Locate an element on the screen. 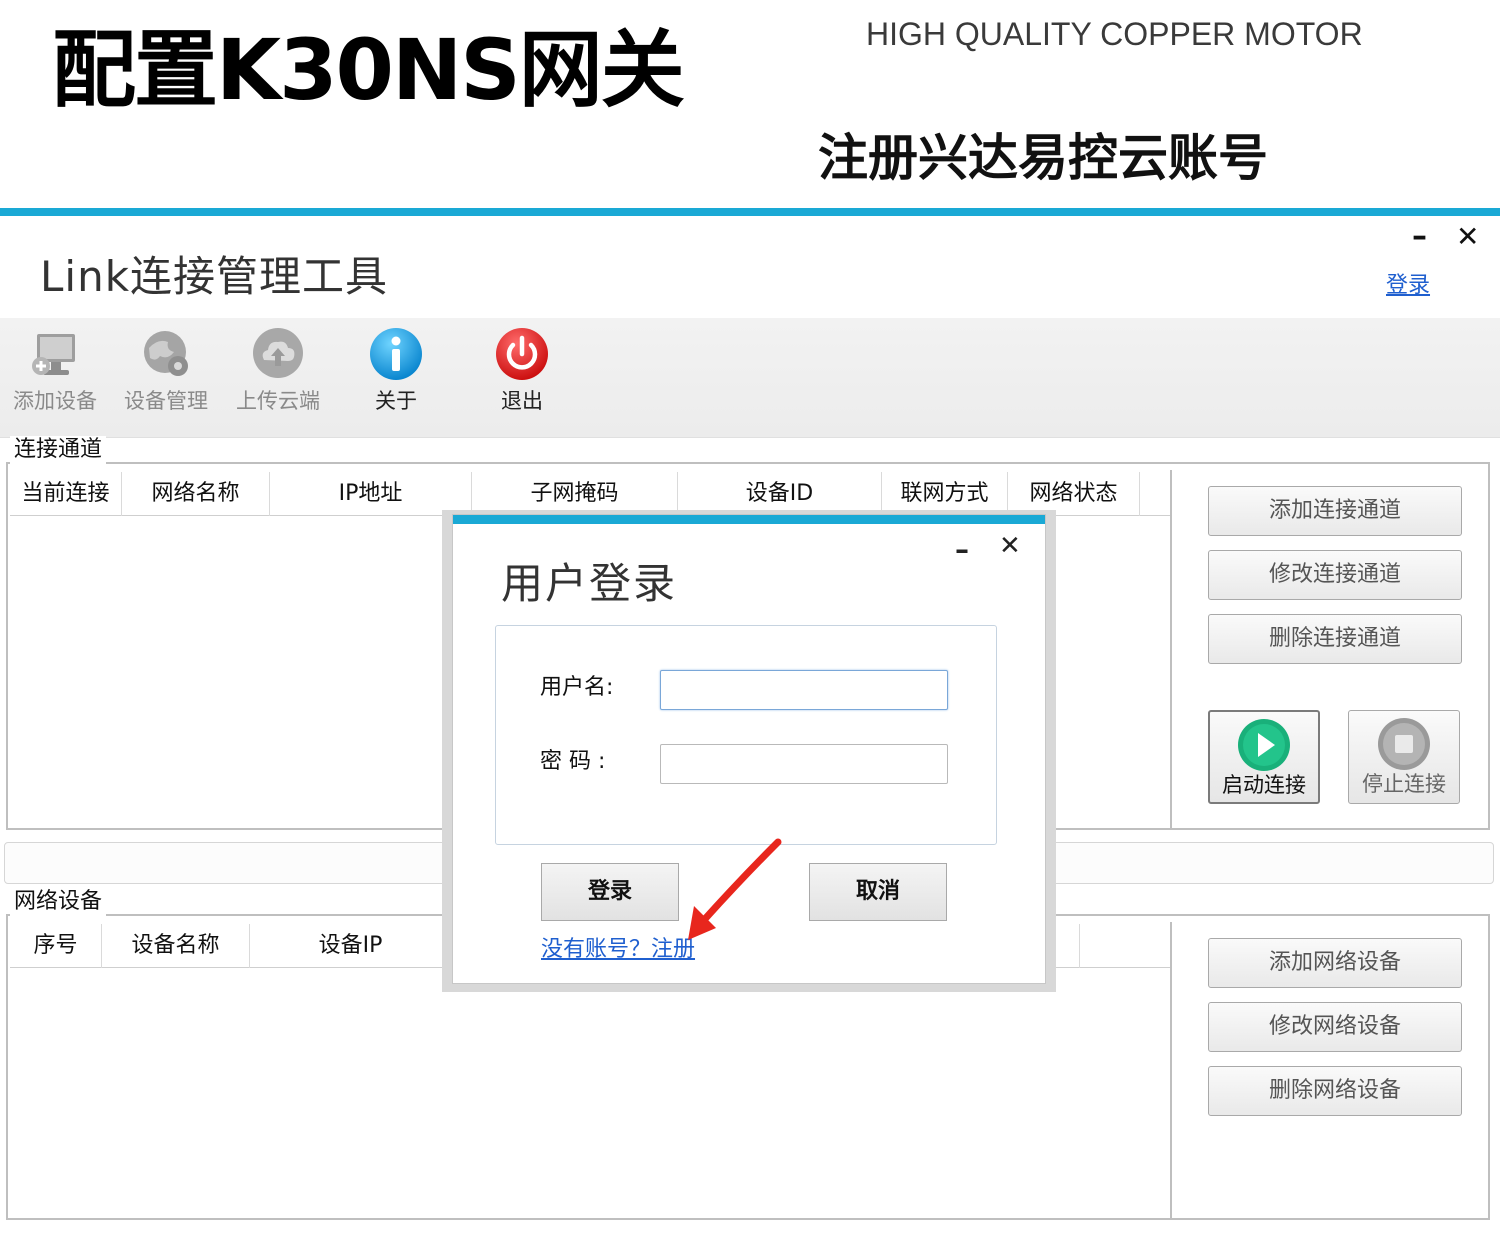 The image size is (1500, 1242). login-button: 登录 is located at coordinates (610, 892).